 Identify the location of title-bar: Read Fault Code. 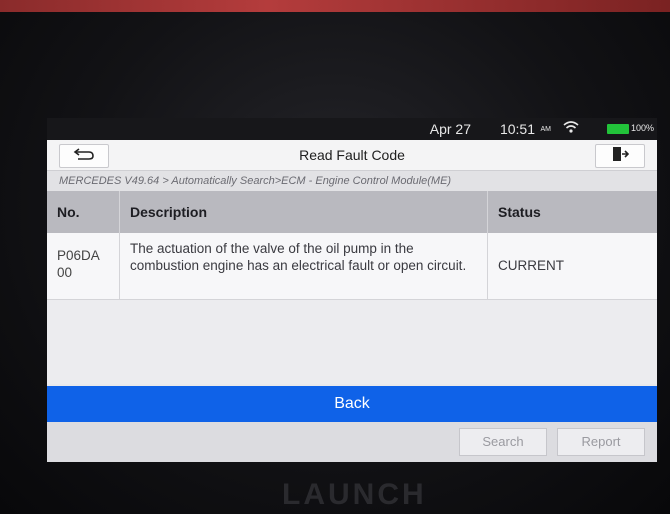
(352, 155).